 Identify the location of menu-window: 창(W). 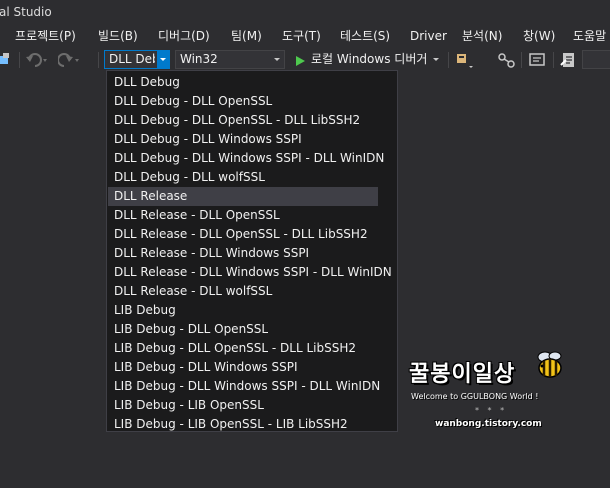
(539, 36).